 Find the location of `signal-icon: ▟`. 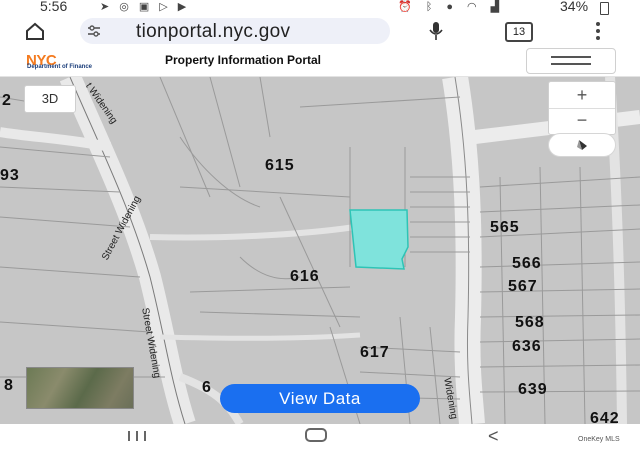

signal-icon: ▟ is located at coordinates (495, 7).